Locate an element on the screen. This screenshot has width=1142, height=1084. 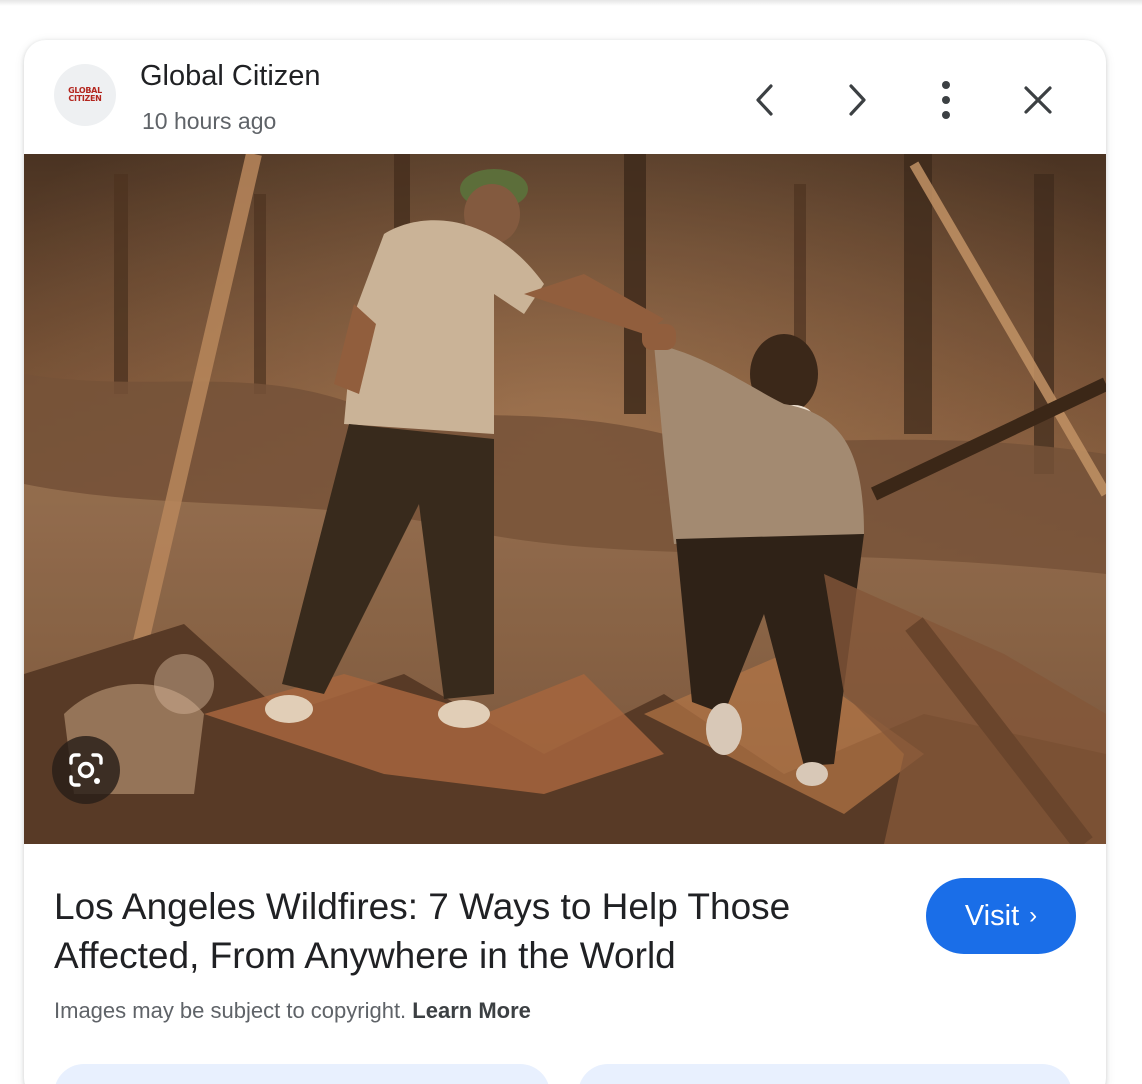
more-options-button is located at coordinates (946, 100).